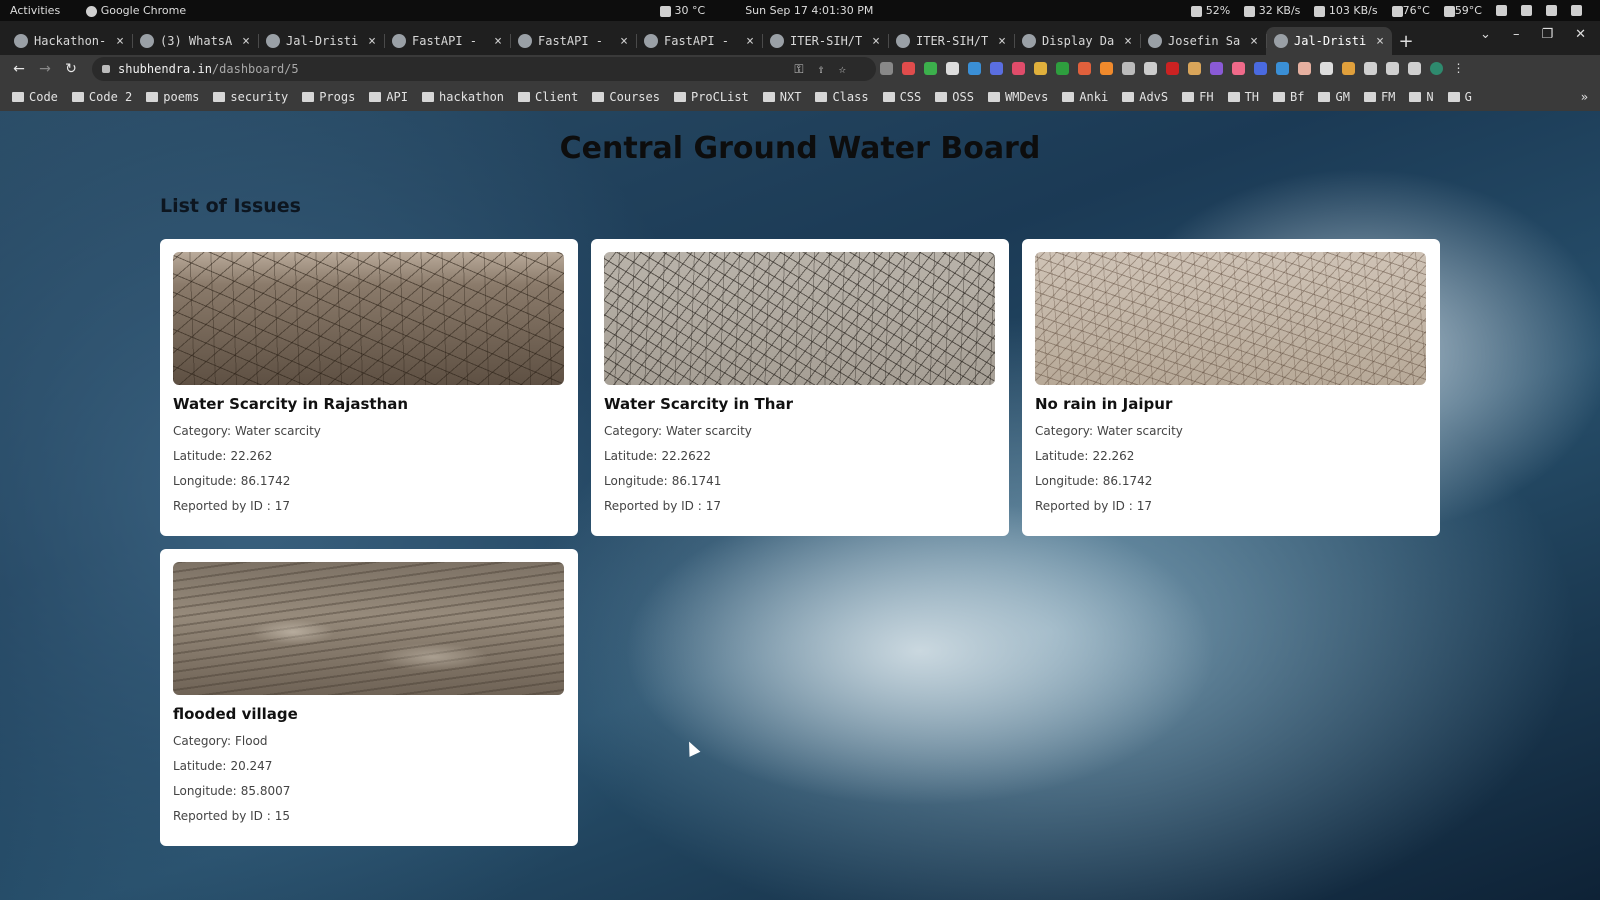 The image size is (1600, 900). I want to click on browser-tab: Hackathon- ×, so click(69, 41).